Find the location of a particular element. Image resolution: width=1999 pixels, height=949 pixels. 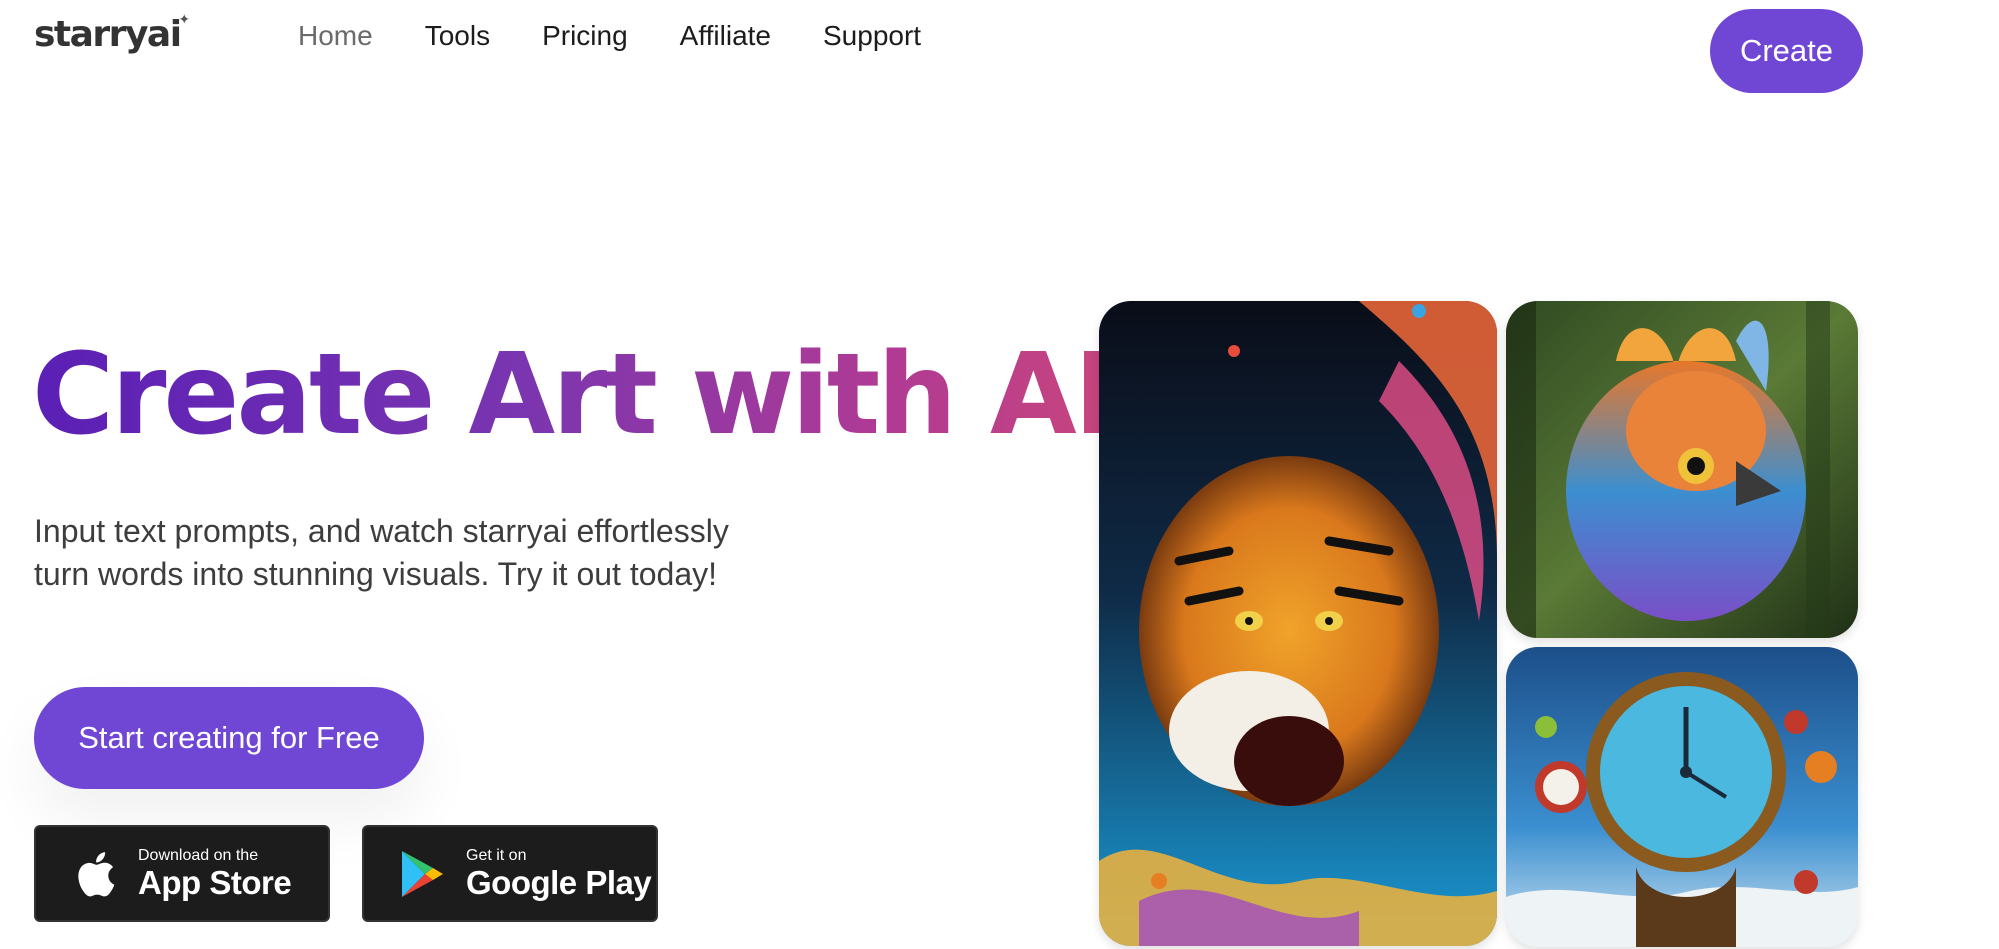

google-play-badge: Get it on Google Play is located at coordinates (510, 873).